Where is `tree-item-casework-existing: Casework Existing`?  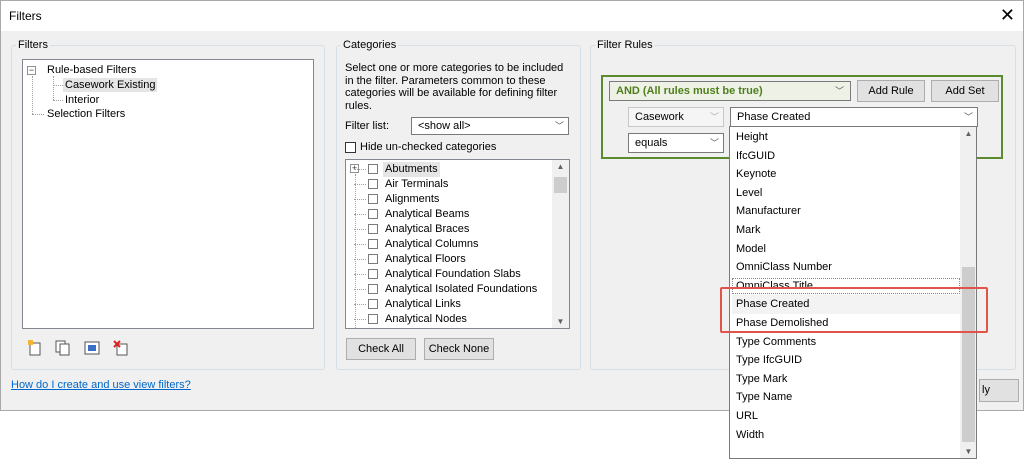 tree-item-casework-existing: Casework Existing is located at coordinates (110, 85).